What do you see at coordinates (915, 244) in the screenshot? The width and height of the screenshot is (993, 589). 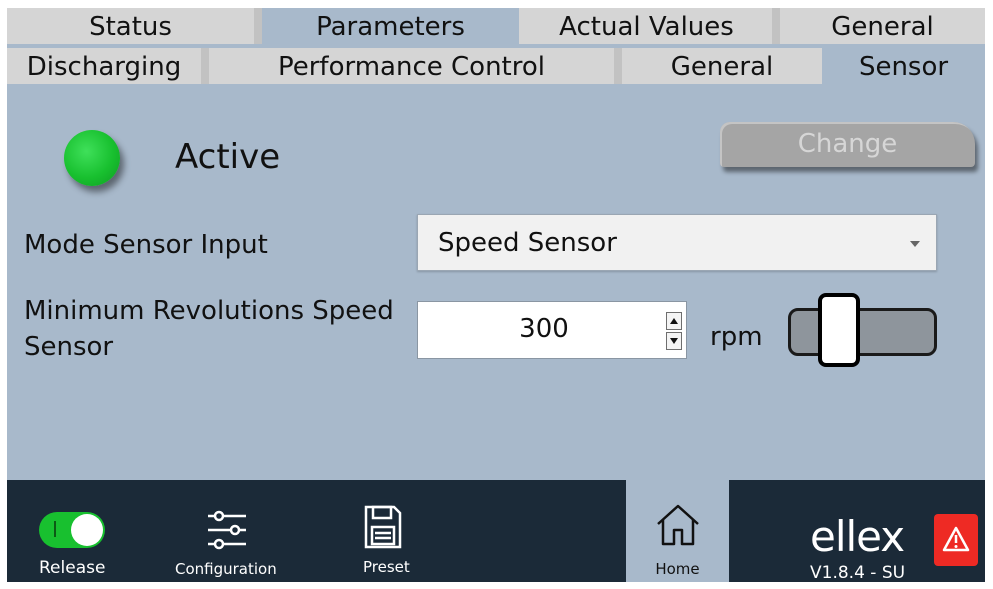 I see `chevron-down-icon` at bounding box center [915, 244].